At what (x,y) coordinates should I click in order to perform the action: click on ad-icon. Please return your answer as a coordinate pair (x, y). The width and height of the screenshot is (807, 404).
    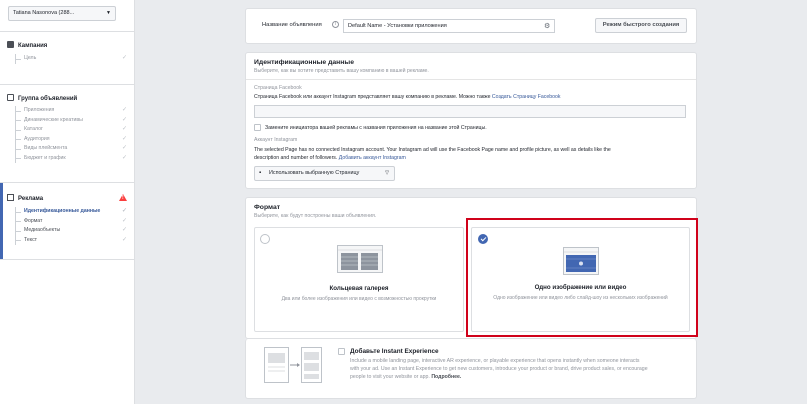
    Looking at the image, I should click on (10, 197).